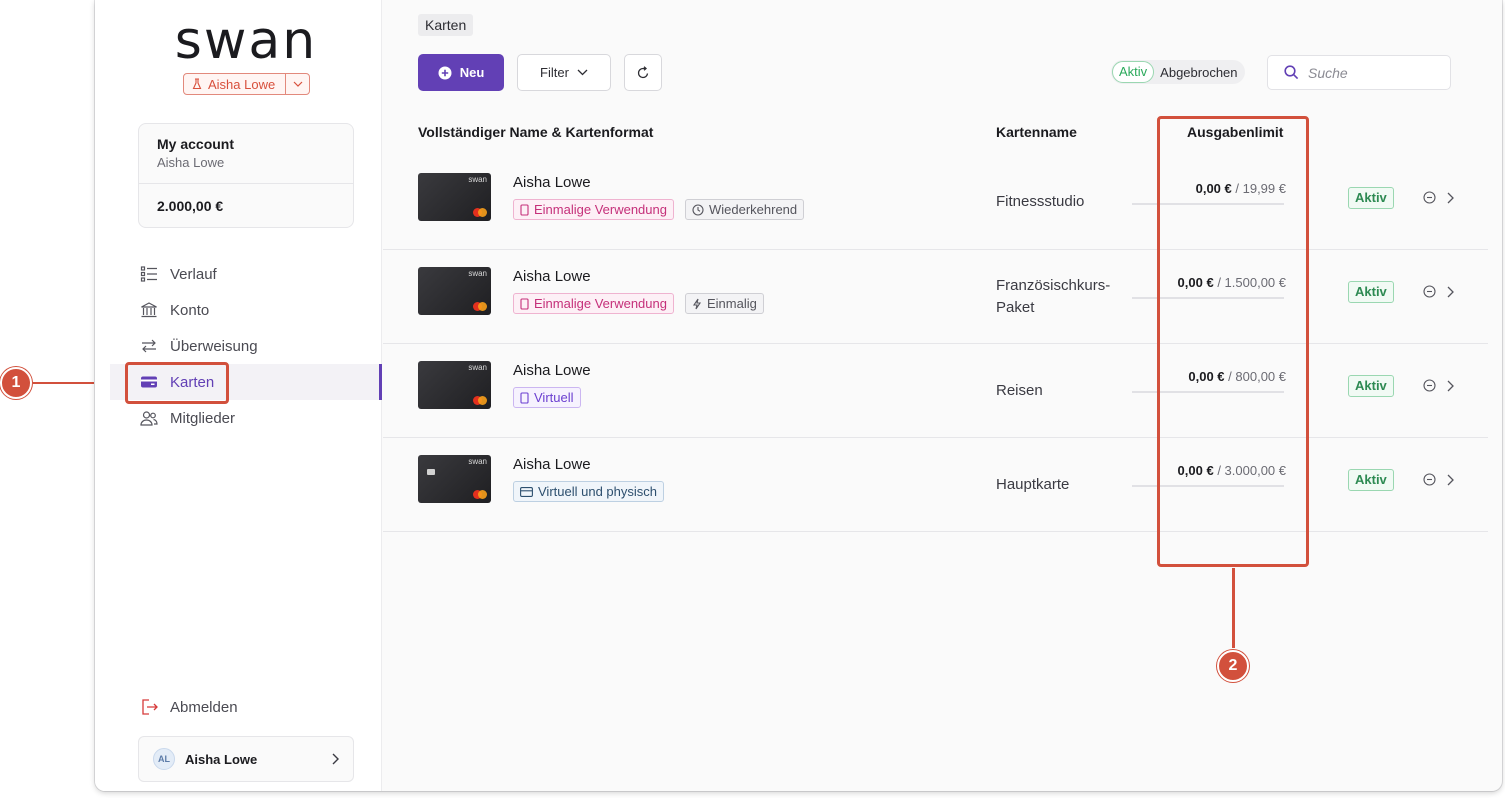 This screenshot has width=1505, height=798. I want to click on card-type-tag: Einmalig, so click(724, 303).